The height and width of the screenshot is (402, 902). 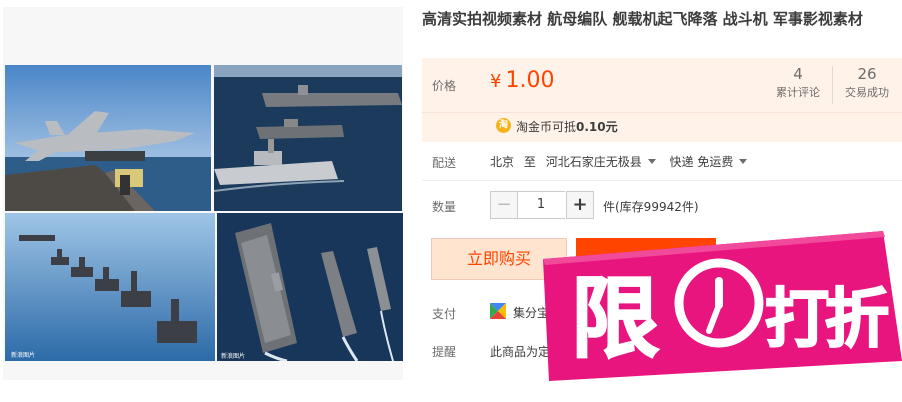 I want to click on promo-char-2: 打, so click(x=797, y=320).